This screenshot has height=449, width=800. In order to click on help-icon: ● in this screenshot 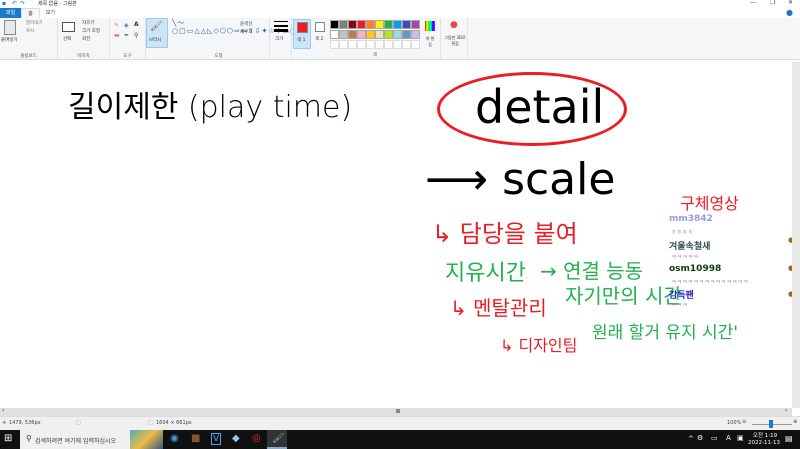, I will do `click(789, 12)`.